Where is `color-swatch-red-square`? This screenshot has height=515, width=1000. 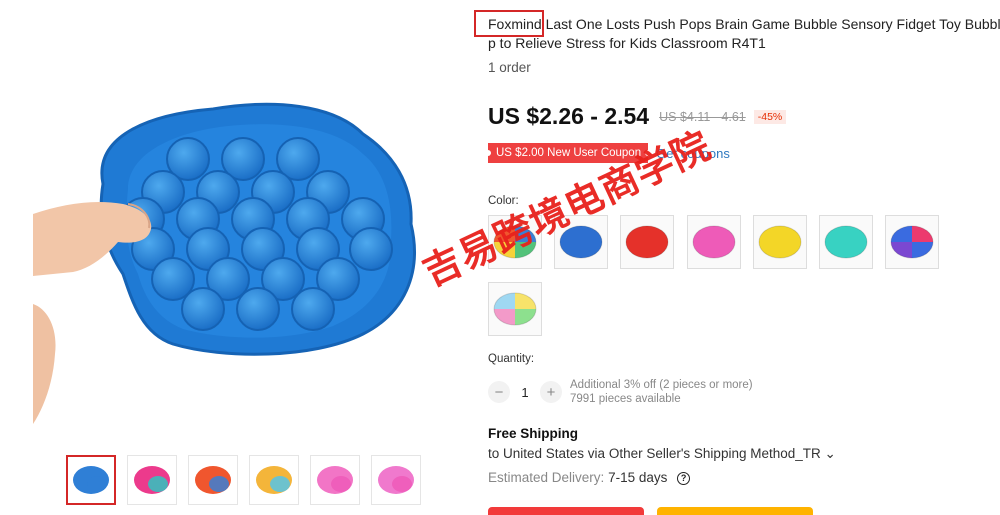
color-swatch-red-square is located at coordinates (647, 242).